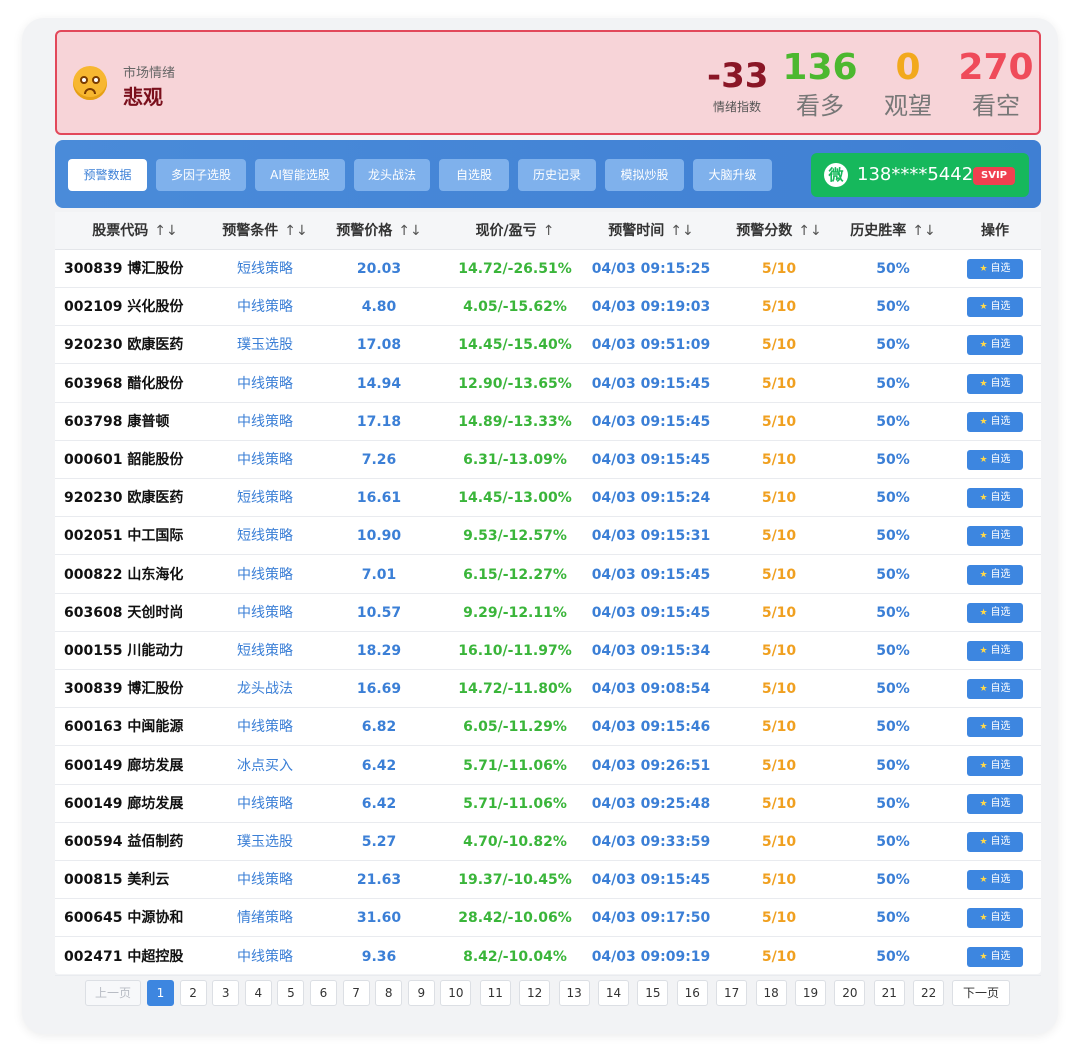  Describe the element at coordinates (123, 536) in the screenshot. I see `stock-name-cell: 002051 中工国际` at that location.